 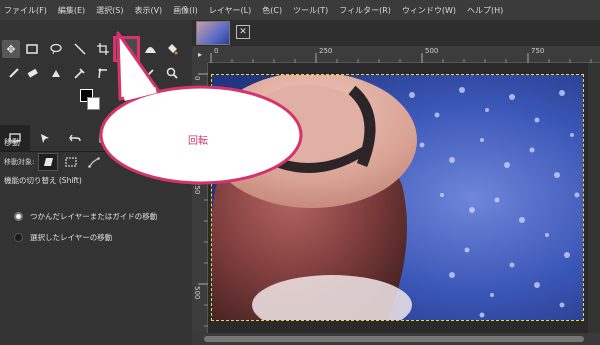 I want to click on dock-tabs, so click(x=96, y=138).